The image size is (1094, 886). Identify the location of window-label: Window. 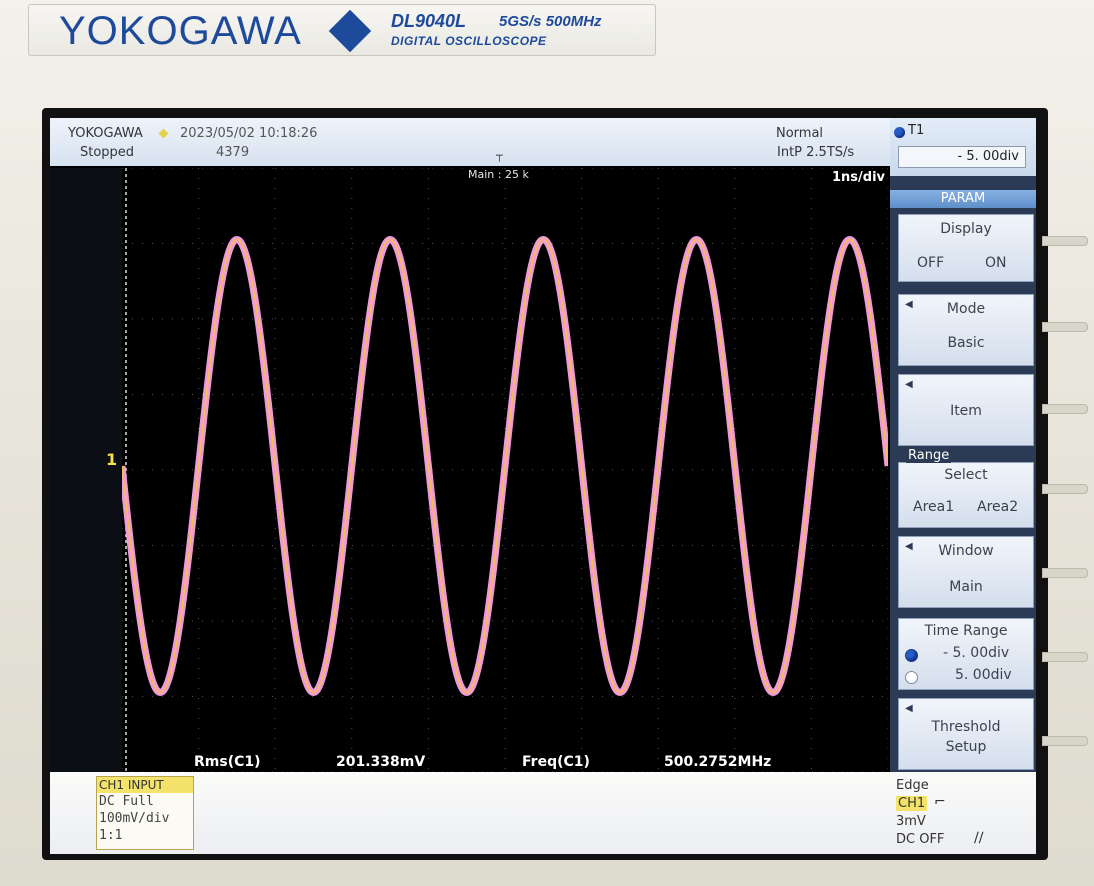
(966, 551).